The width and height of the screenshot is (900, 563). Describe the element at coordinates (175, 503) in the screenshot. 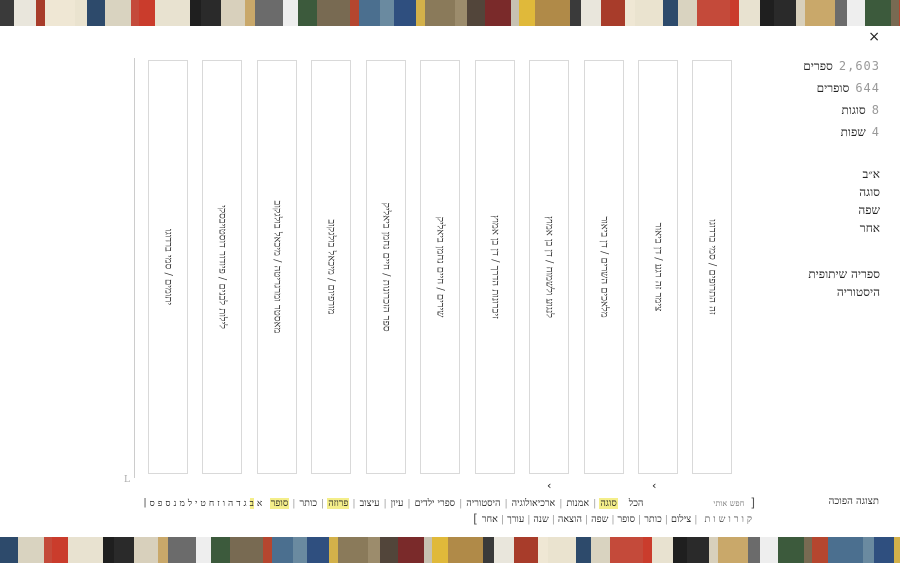

I see `letter-filter: נ` at that location.